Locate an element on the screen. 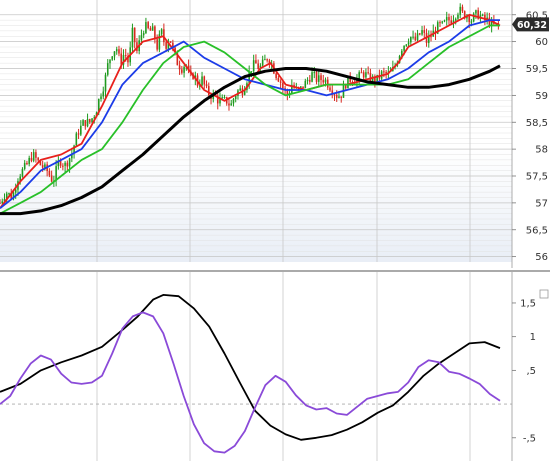  oscillator-axis-handle is located at coordinates (544, 294).